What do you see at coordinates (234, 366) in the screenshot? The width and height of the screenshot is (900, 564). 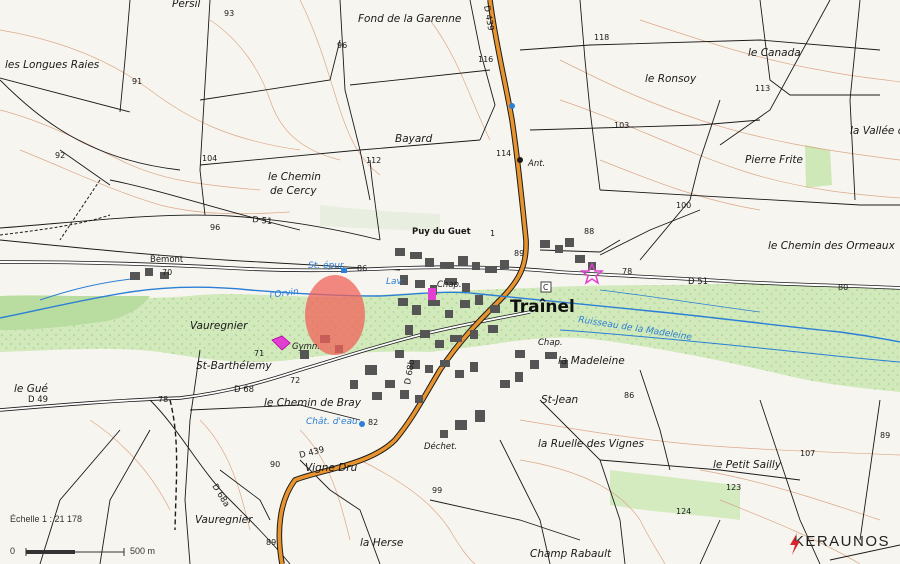 I see `label-st-barthelemy: St-Barthélemy` at bounding box center [234, 366].